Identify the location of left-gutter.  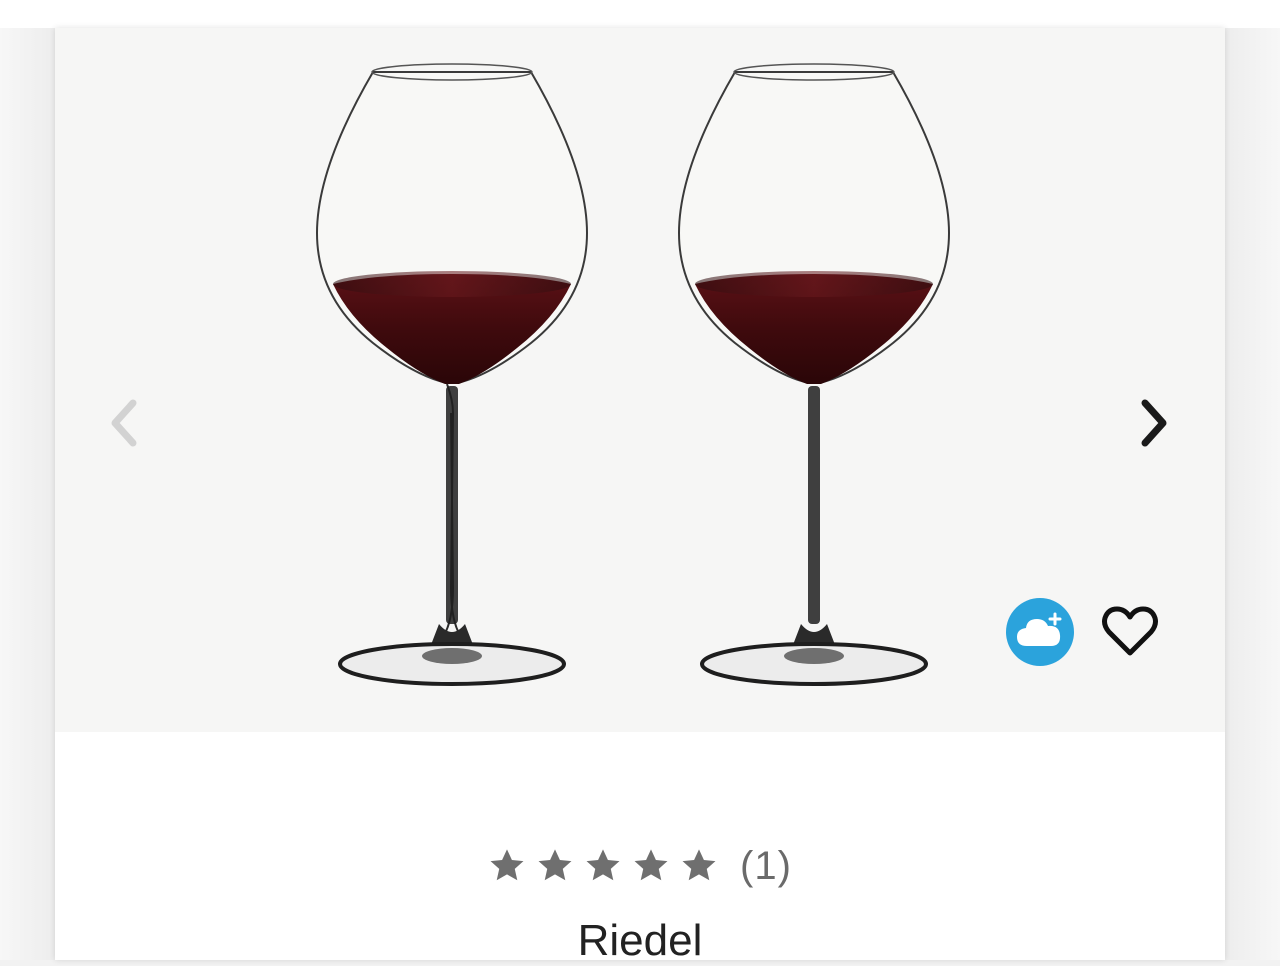
(27, 494).